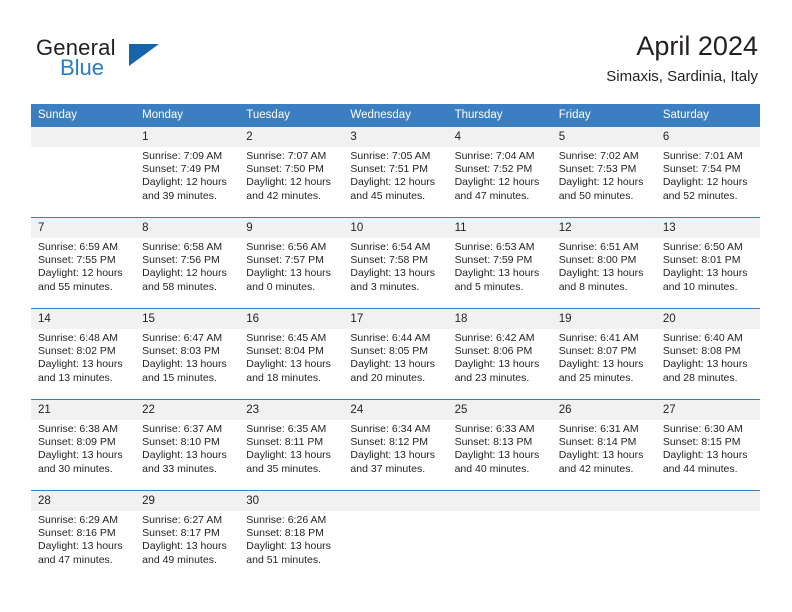 The image size is (792, 612). I want to click on daylight-text-line2: and 10 minutes., so click(700, 286).